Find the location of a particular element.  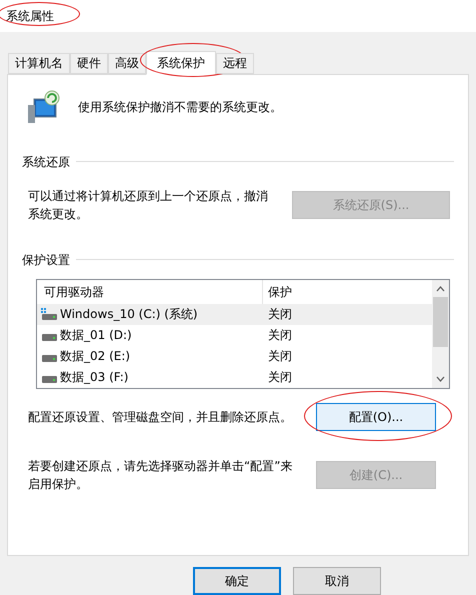

tab: 高级 is located at coordinates (127, 63).